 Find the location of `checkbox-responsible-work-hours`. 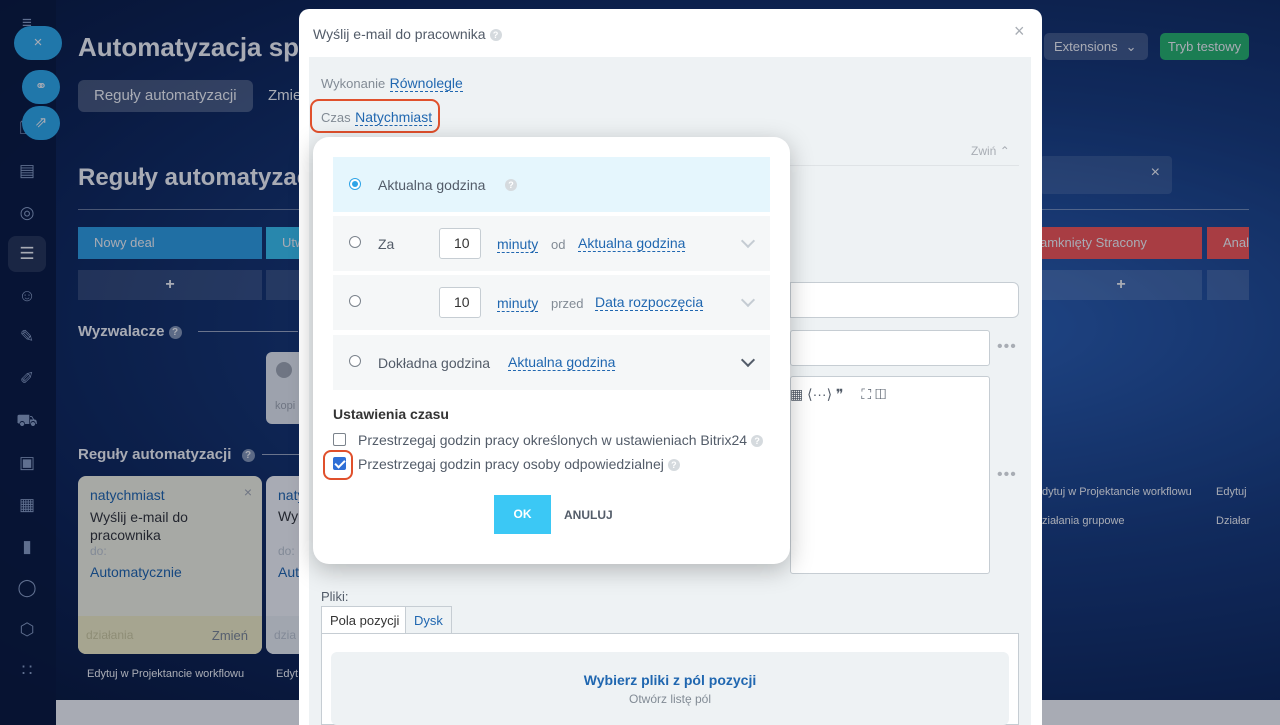

checkbox-responsible-work-hours is located at coordinates (339, 463).